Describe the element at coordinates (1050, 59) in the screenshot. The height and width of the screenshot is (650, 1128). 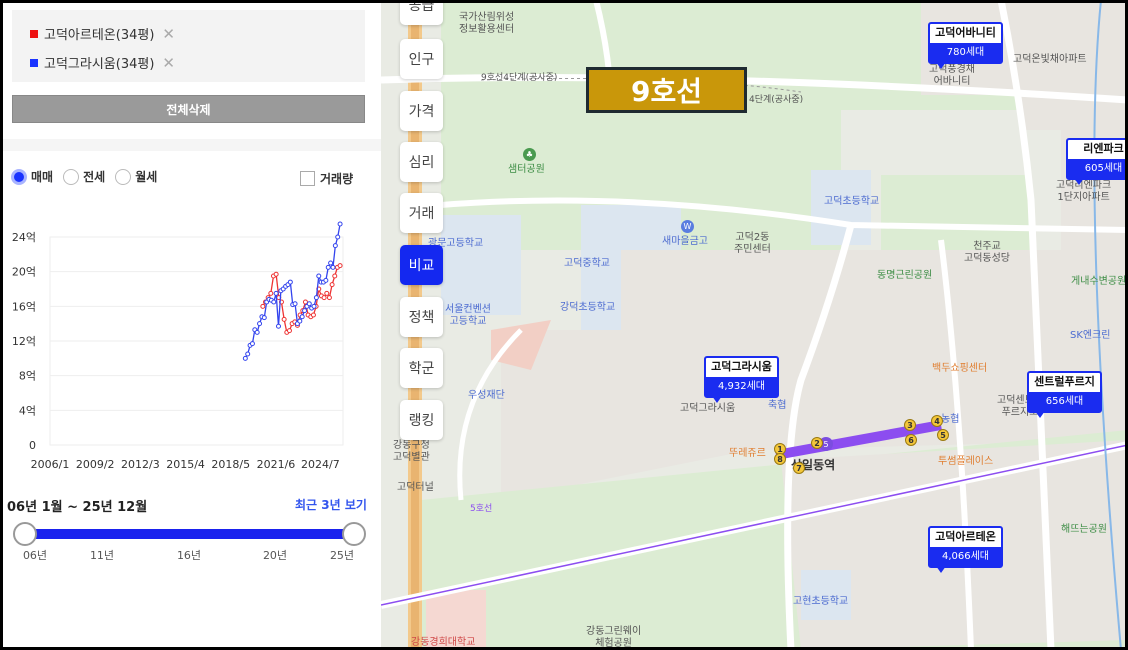
I see `map-label: 고덕온빛채아파트` at that location.